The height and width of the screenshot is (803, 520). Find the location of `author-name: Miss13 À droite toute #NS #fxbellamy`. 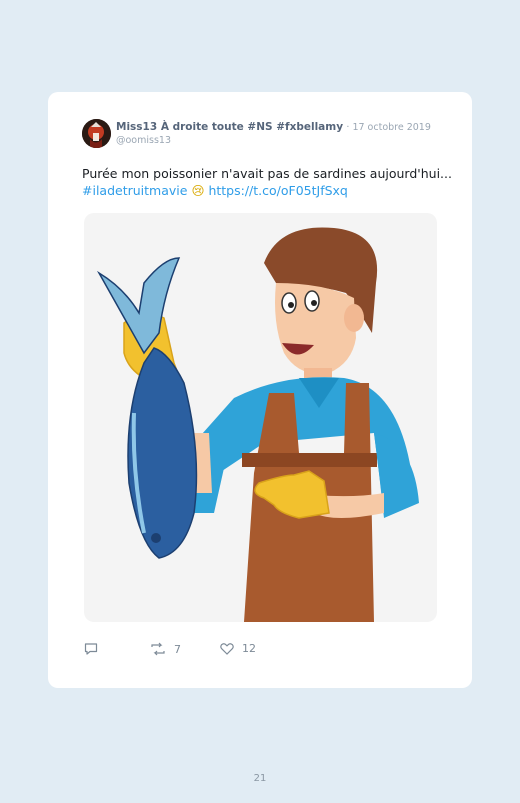

author-name: Miss13 À droite toute #NS #fxbellamy is located at coordinates (229, 127).